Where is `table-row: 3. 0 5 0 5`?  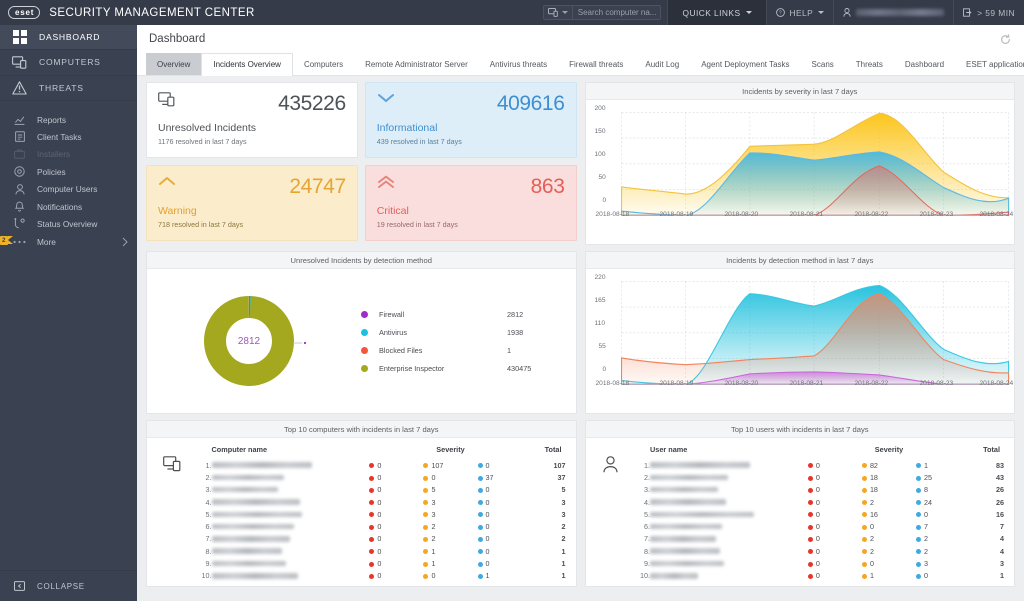 table-row: 3. 0 5 0 5 is located at coordinates (377, 490).